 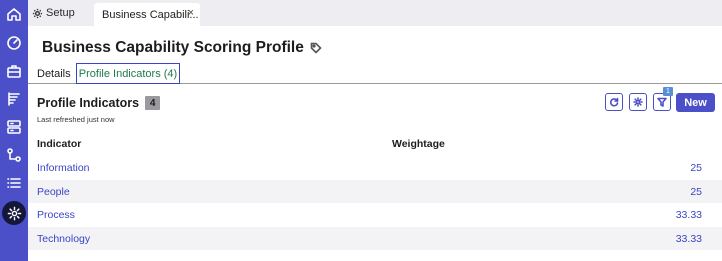 I want to click on indicator-link: Process, so click(x=56, y=215).